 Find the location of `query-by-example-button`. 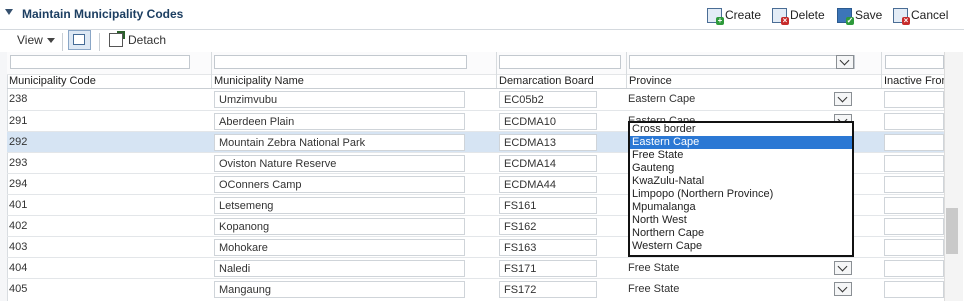

query-by-example-button is located at coordinates (79, 40).